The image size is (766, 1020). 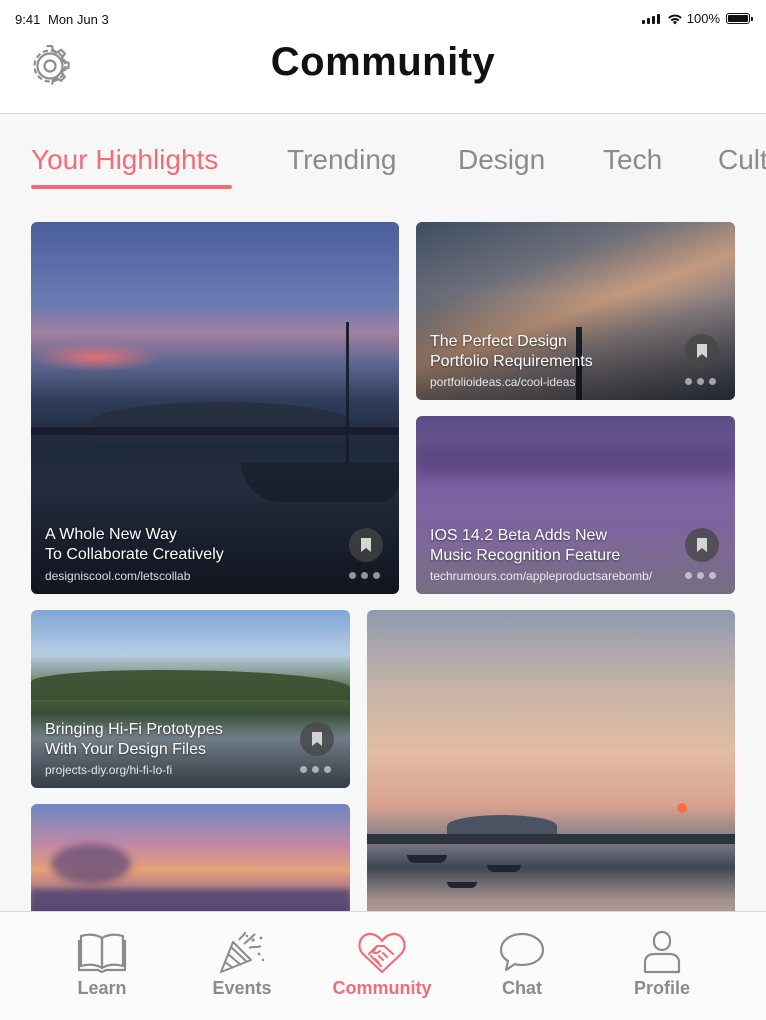 What do you see at coordinates (118, 576) in the screenshot?
I see `card-url: designiscool.com/letscollab` at bounding box center [118, 576].